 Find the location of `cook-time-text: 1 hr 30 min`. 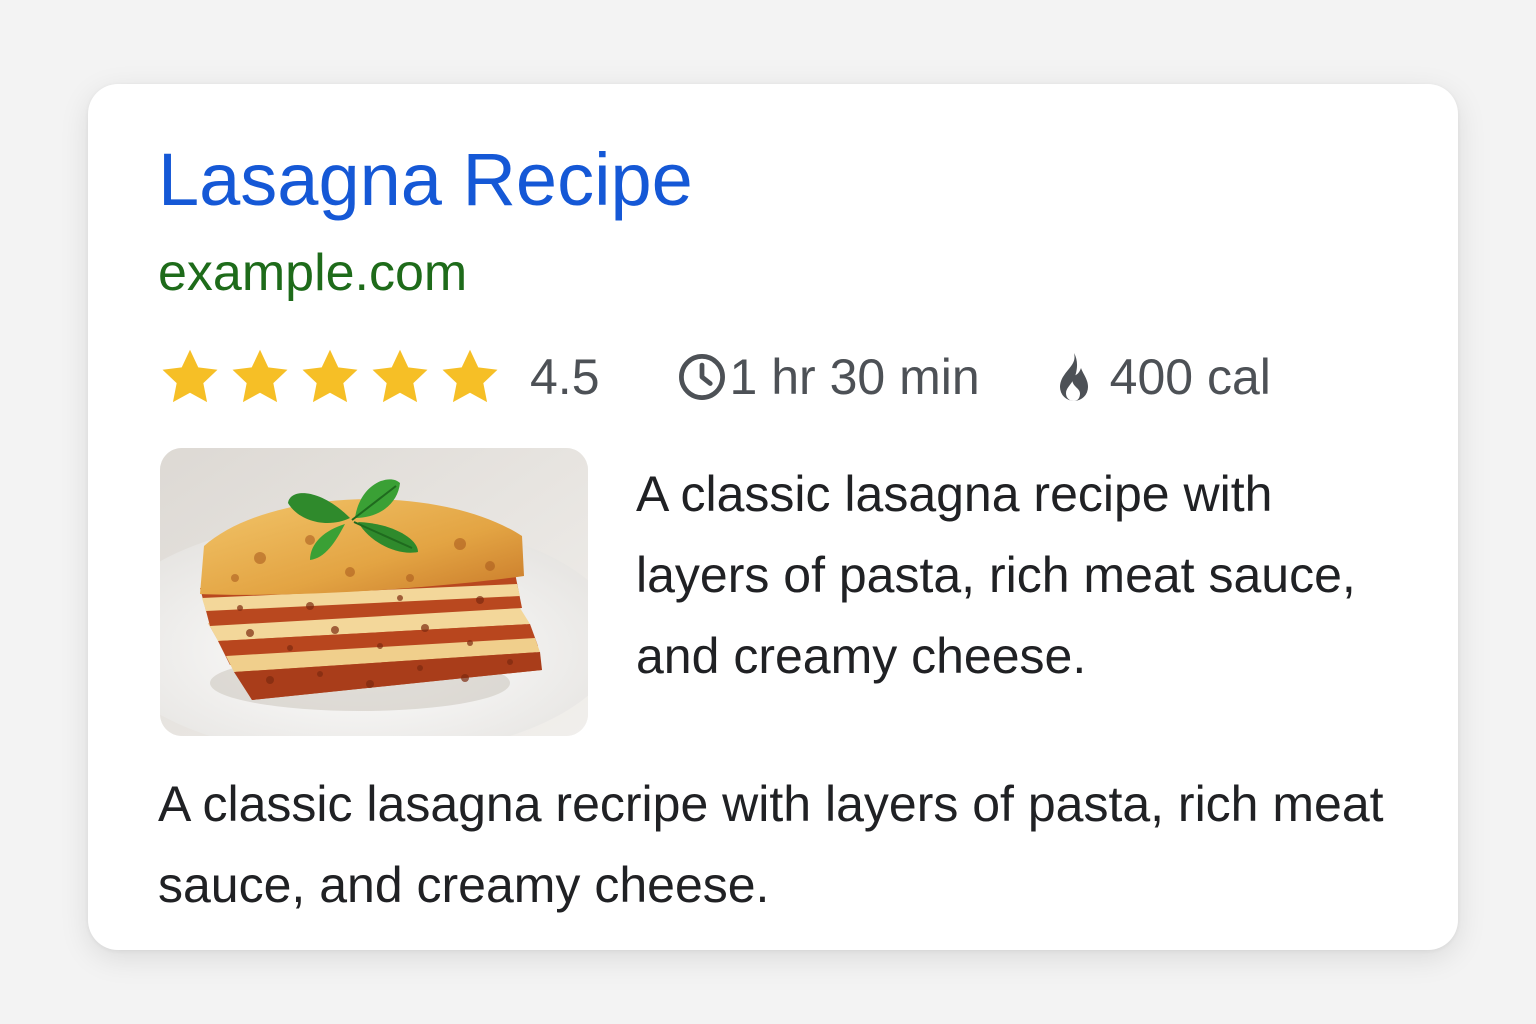

cook-time-text: 1 hr 30 min is located at coordinates (854, 377).